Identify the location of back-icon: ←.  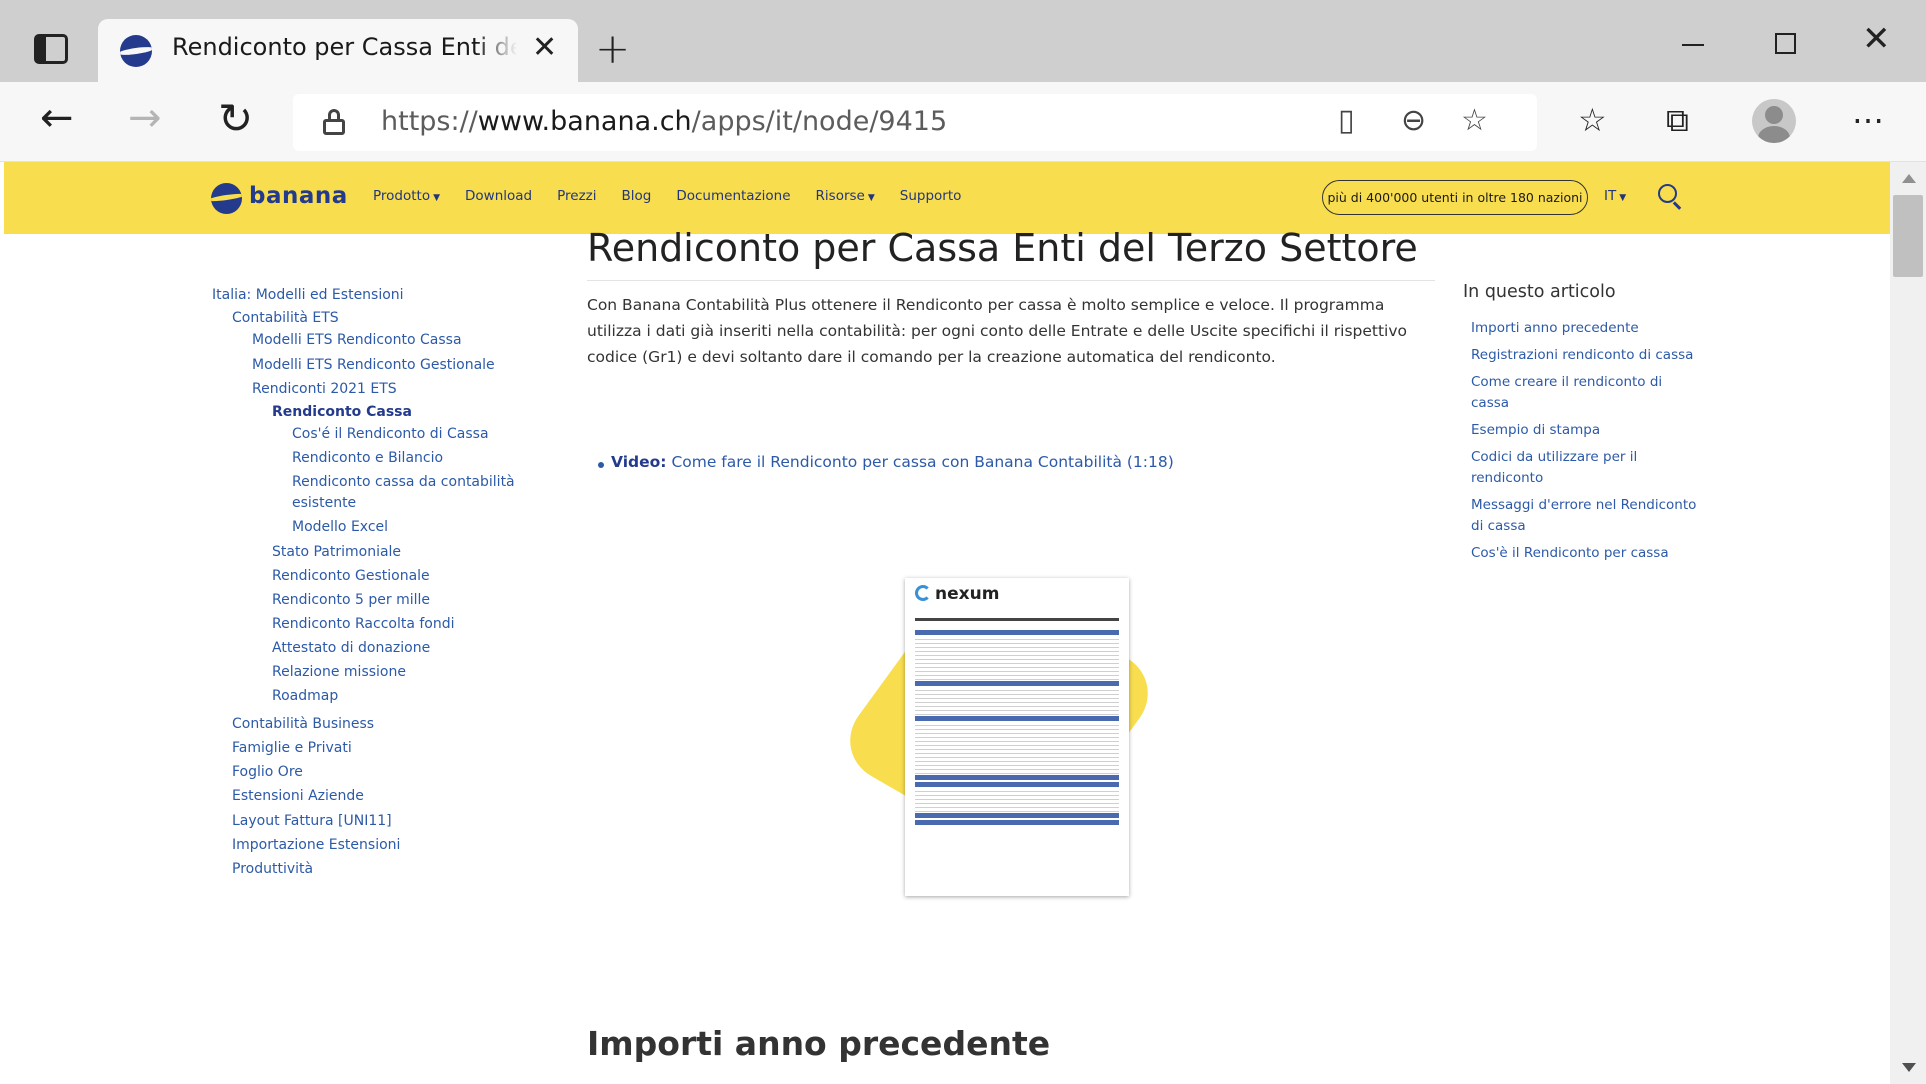
(57, 118).